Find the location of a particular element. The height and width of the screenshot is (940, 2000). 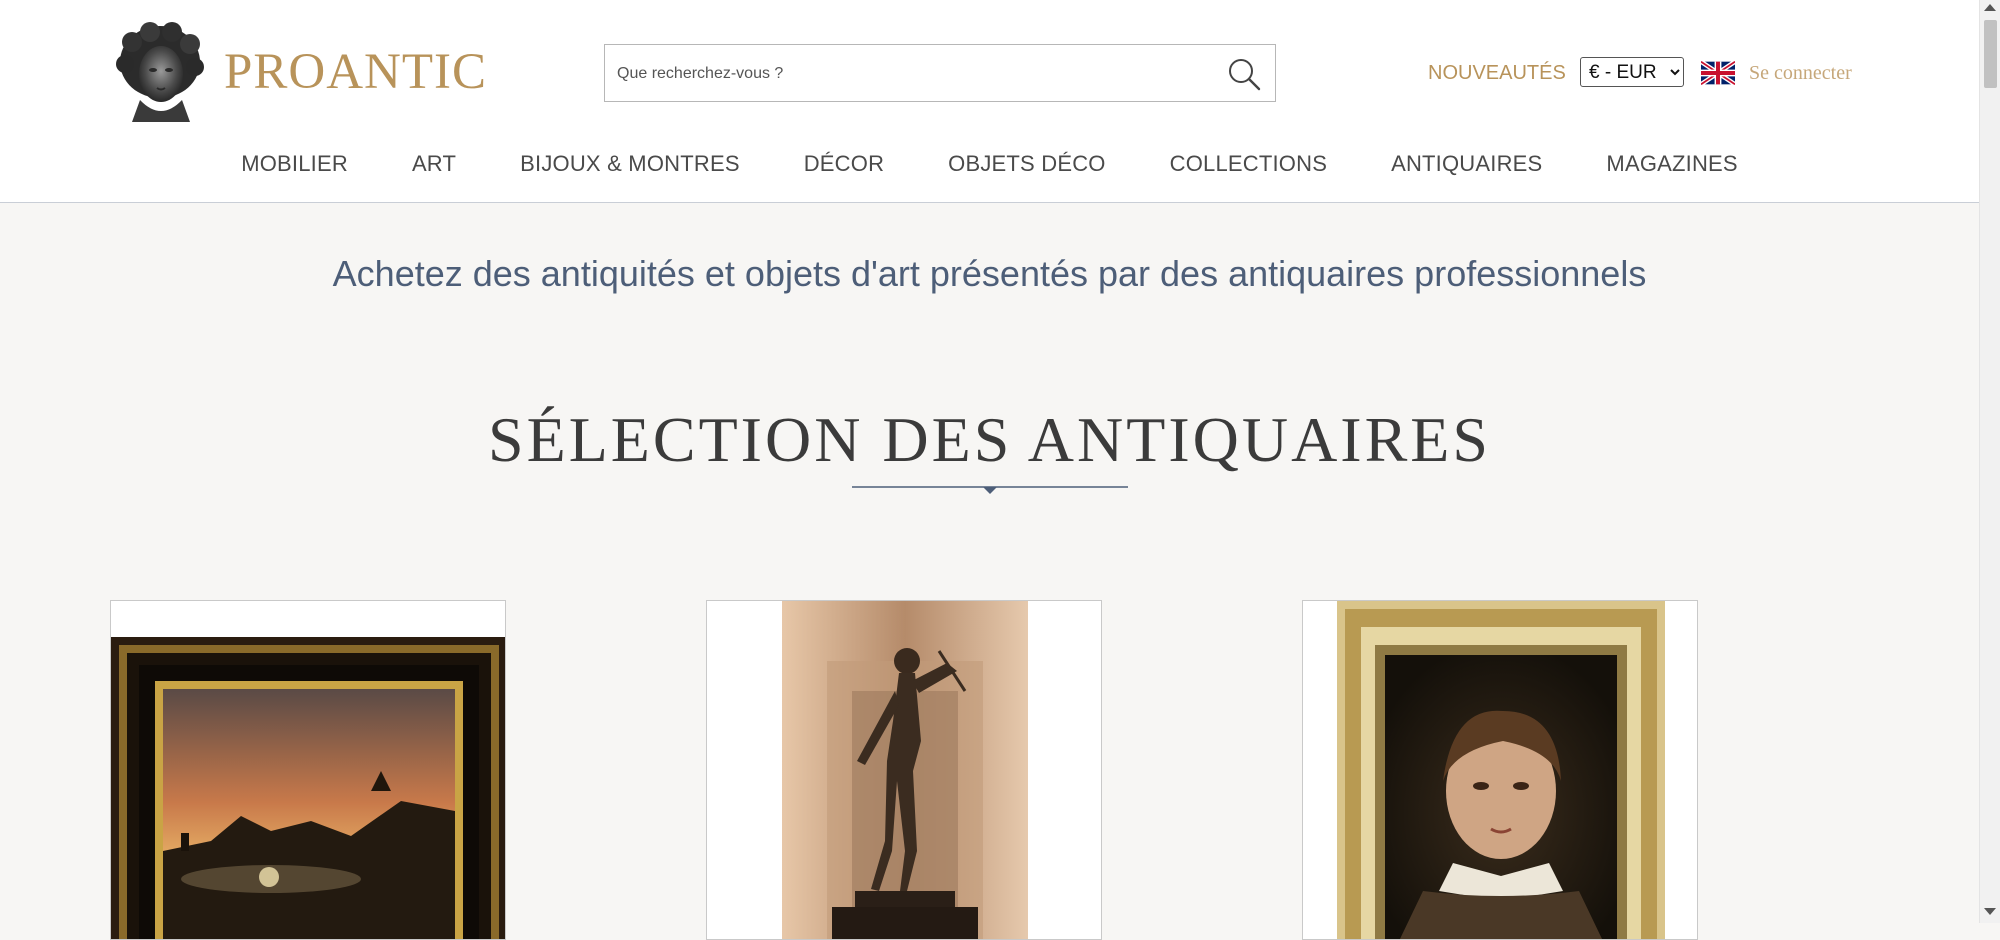

logo-text: PROANTIC is located at coordinates (355, 72).